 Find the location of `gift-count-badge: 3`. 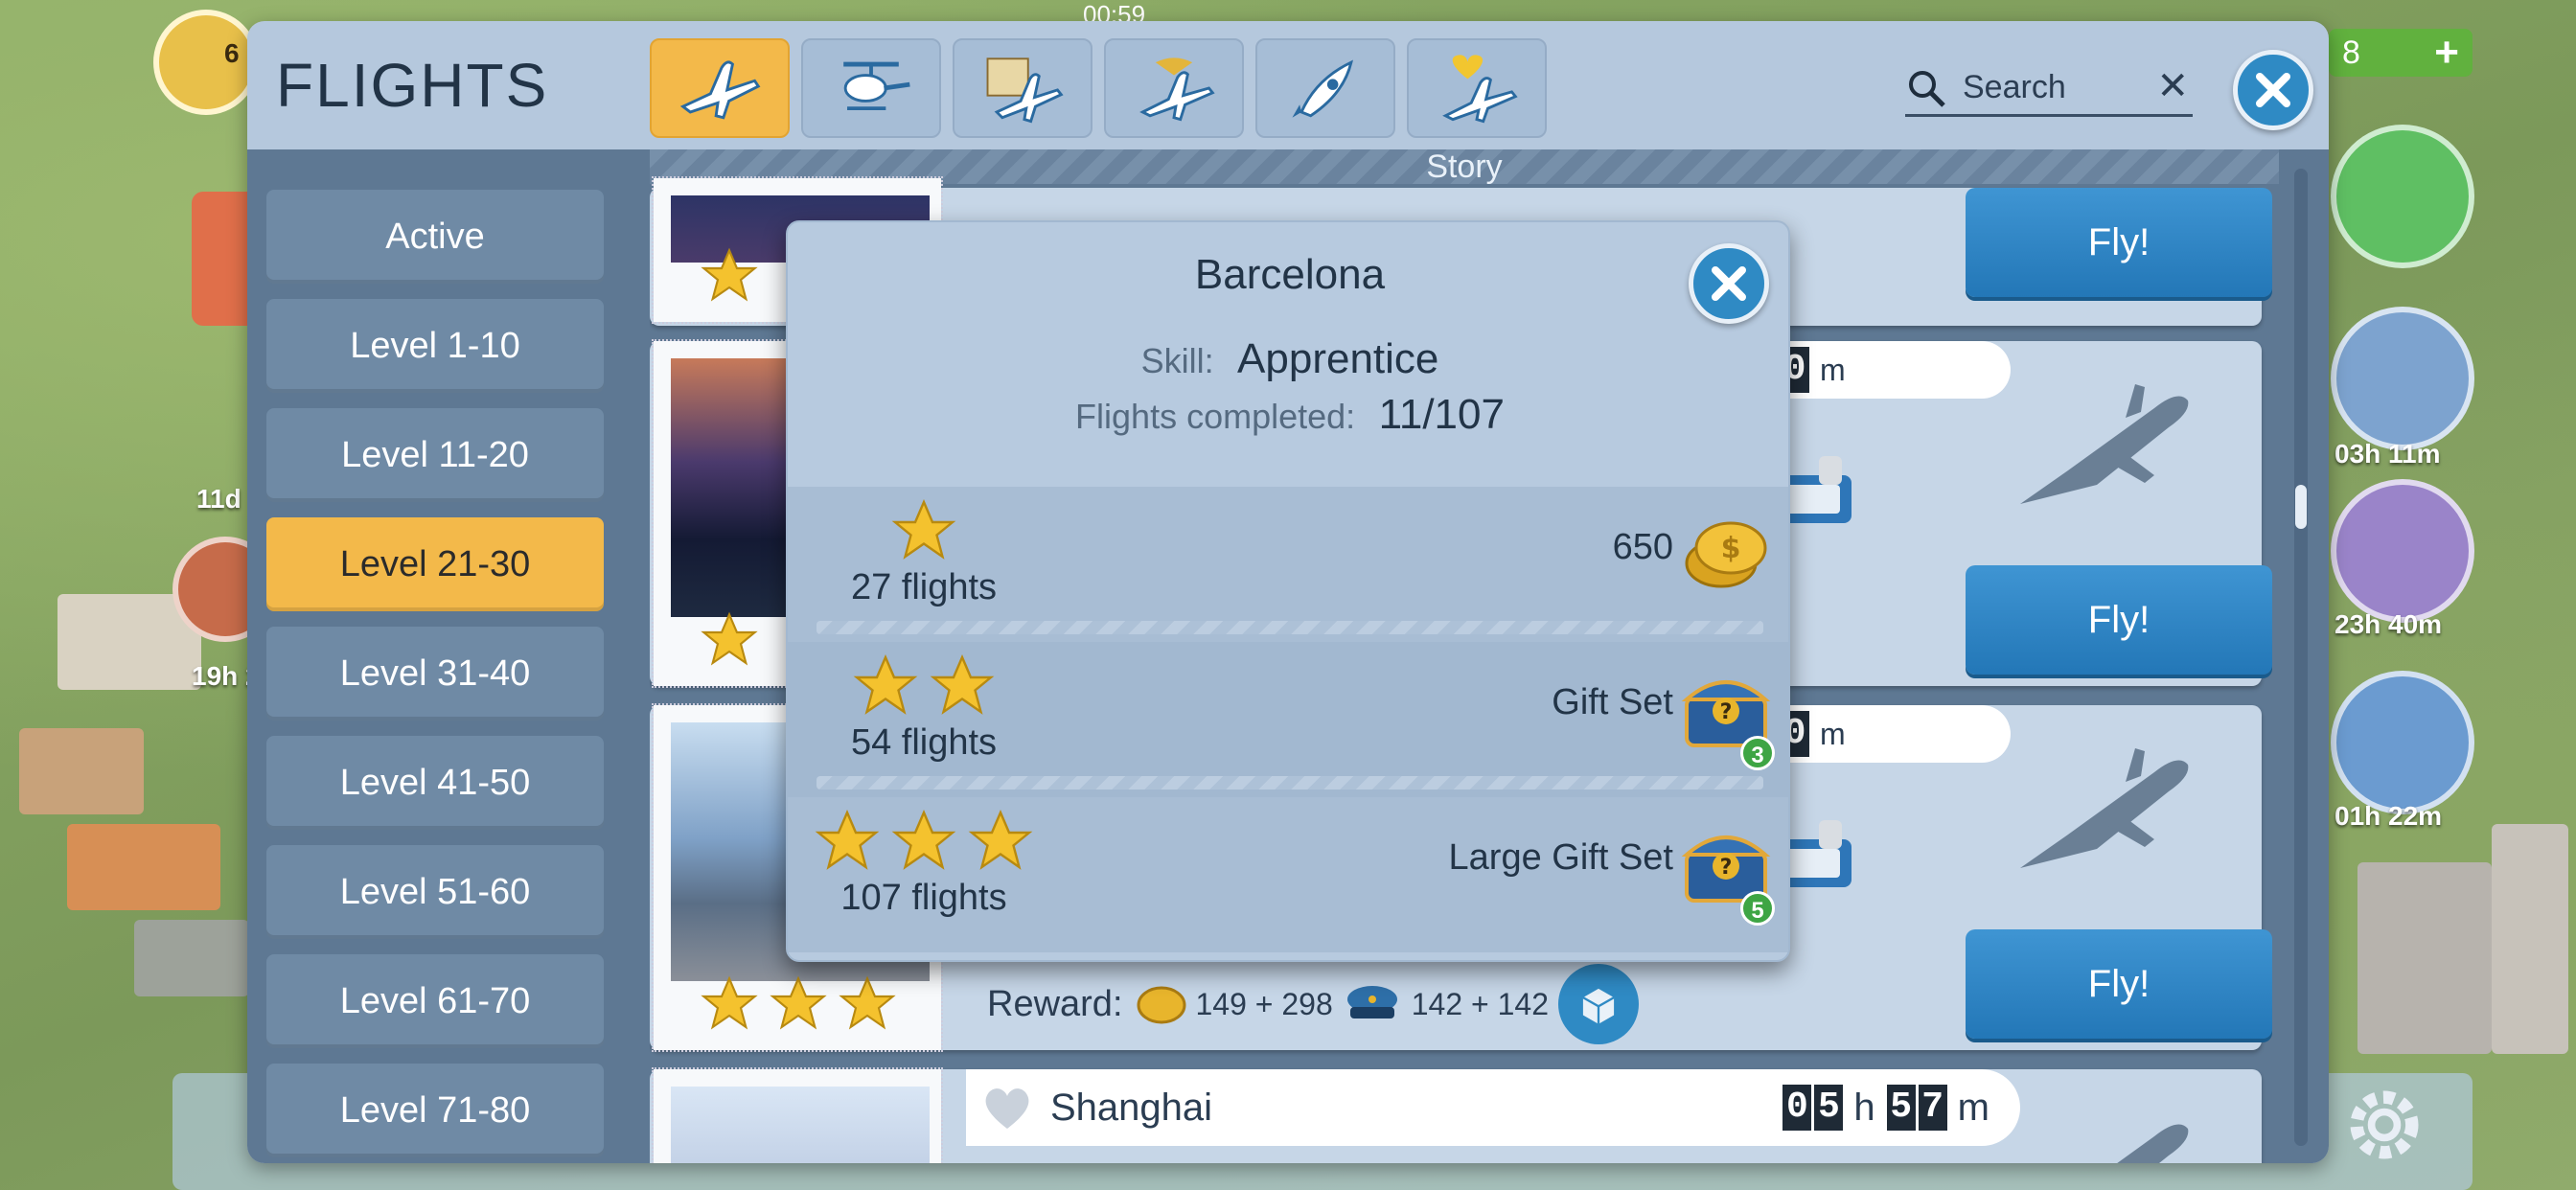

gift-count-badge: 3 is located at coordinates (1757, 753).